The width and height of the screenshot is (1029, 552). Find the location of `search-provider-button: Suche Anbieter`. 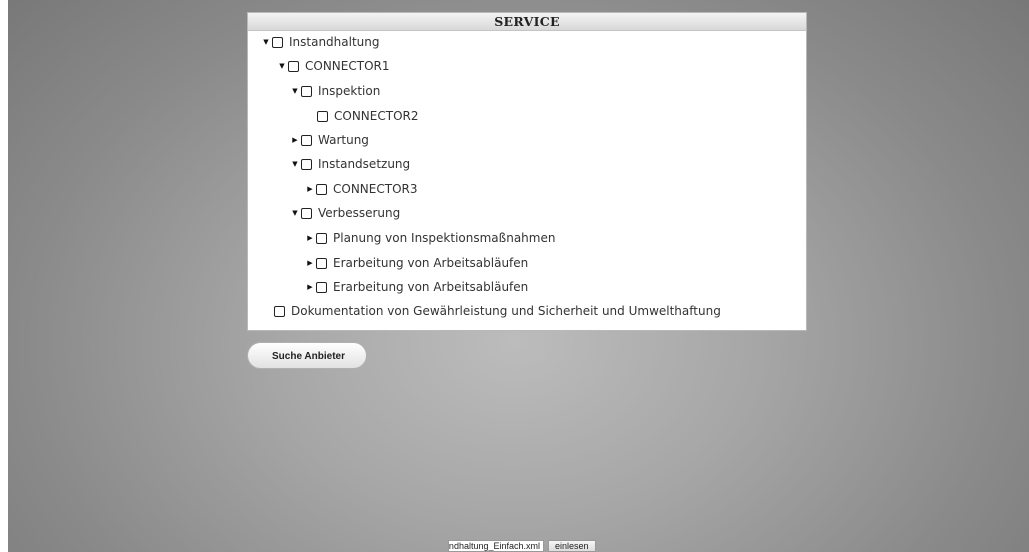

search-provider-button: Suche Anbieter is located at coordinates (307, 355).